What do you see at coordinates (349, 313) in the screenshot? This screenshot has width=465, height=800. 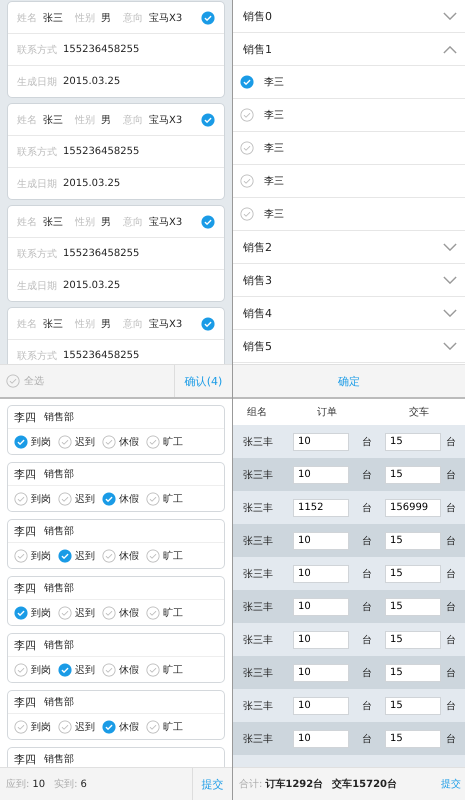 I see `group-header: 销售4` at bounding box center [349, 313].